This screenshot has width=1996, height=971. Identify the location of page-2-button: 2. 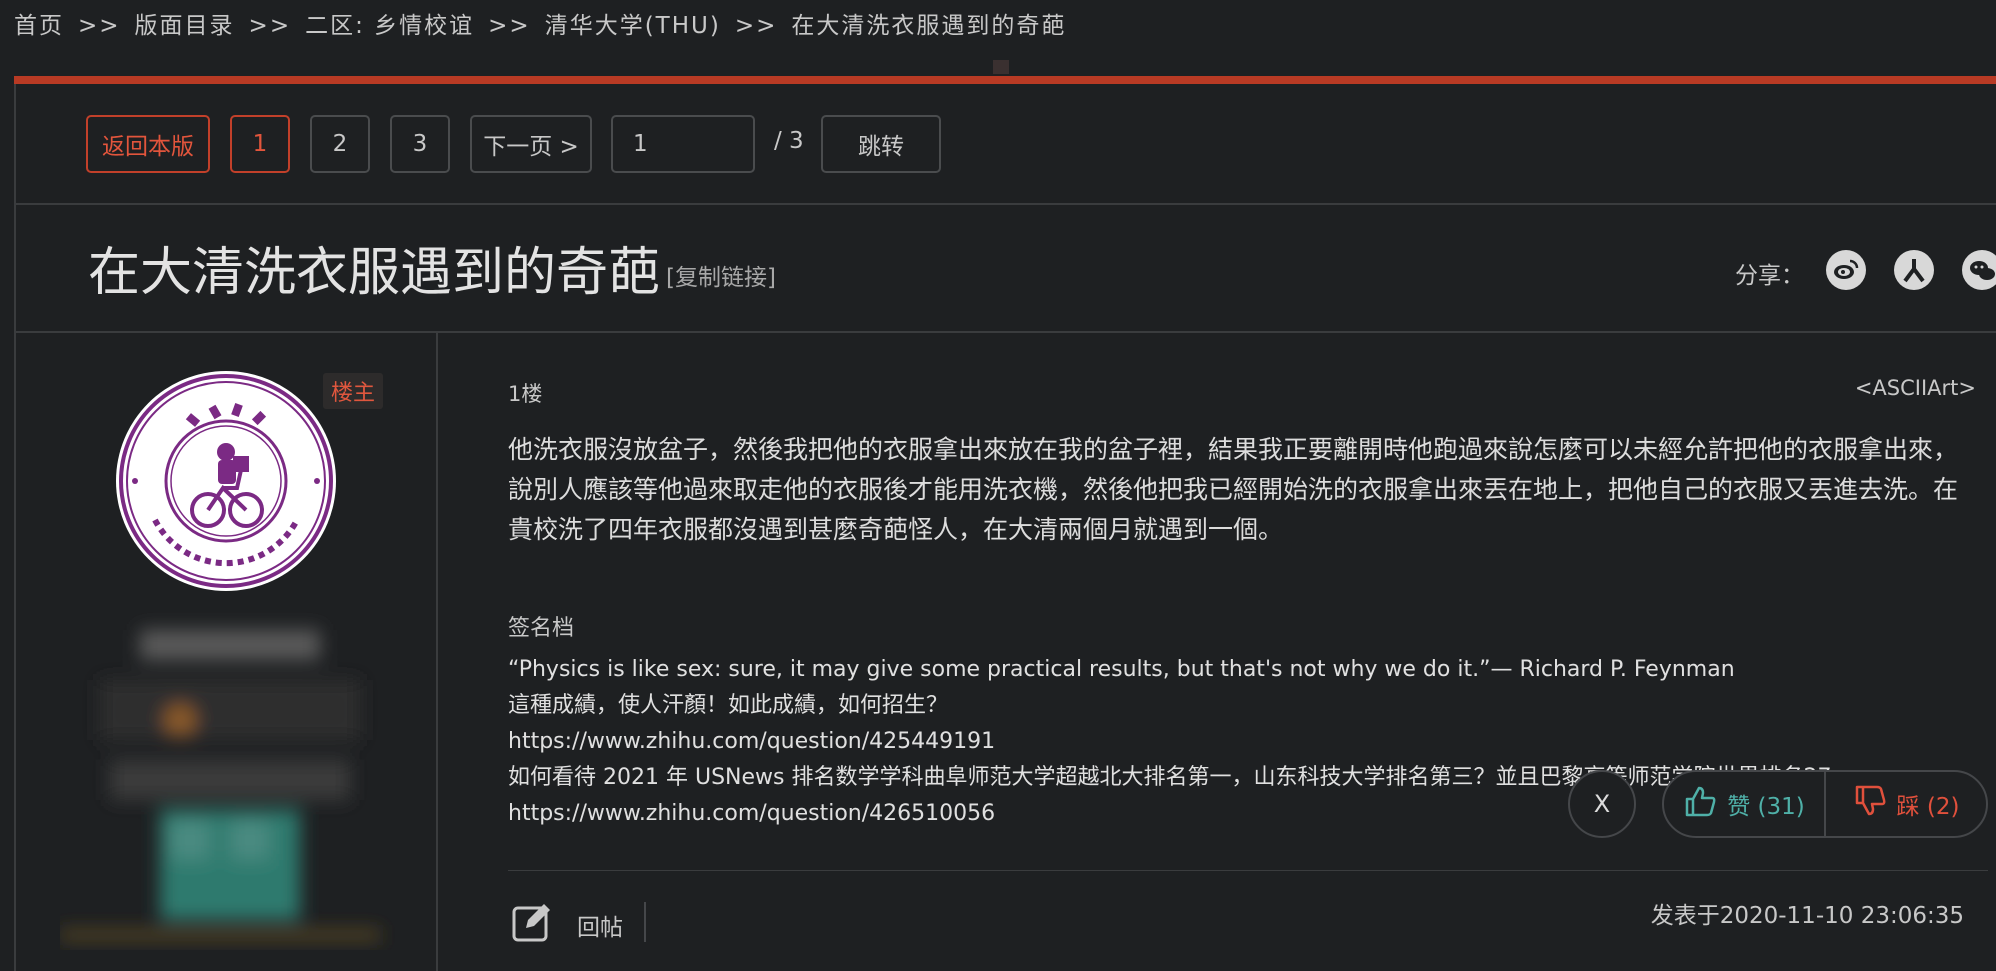
(340, 144).